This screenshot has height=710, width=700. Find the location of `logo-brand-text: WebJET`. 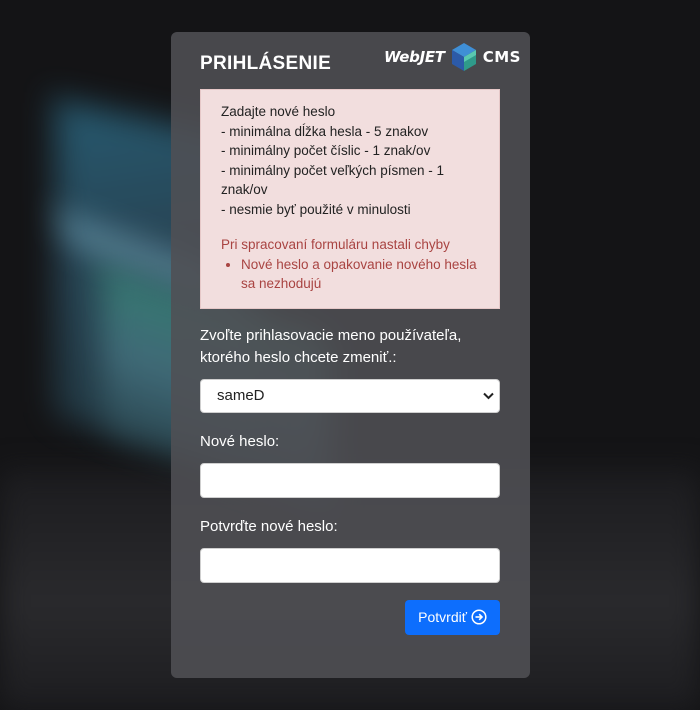

logo-brand-text: WebJET is located at coordinates (414, 57).